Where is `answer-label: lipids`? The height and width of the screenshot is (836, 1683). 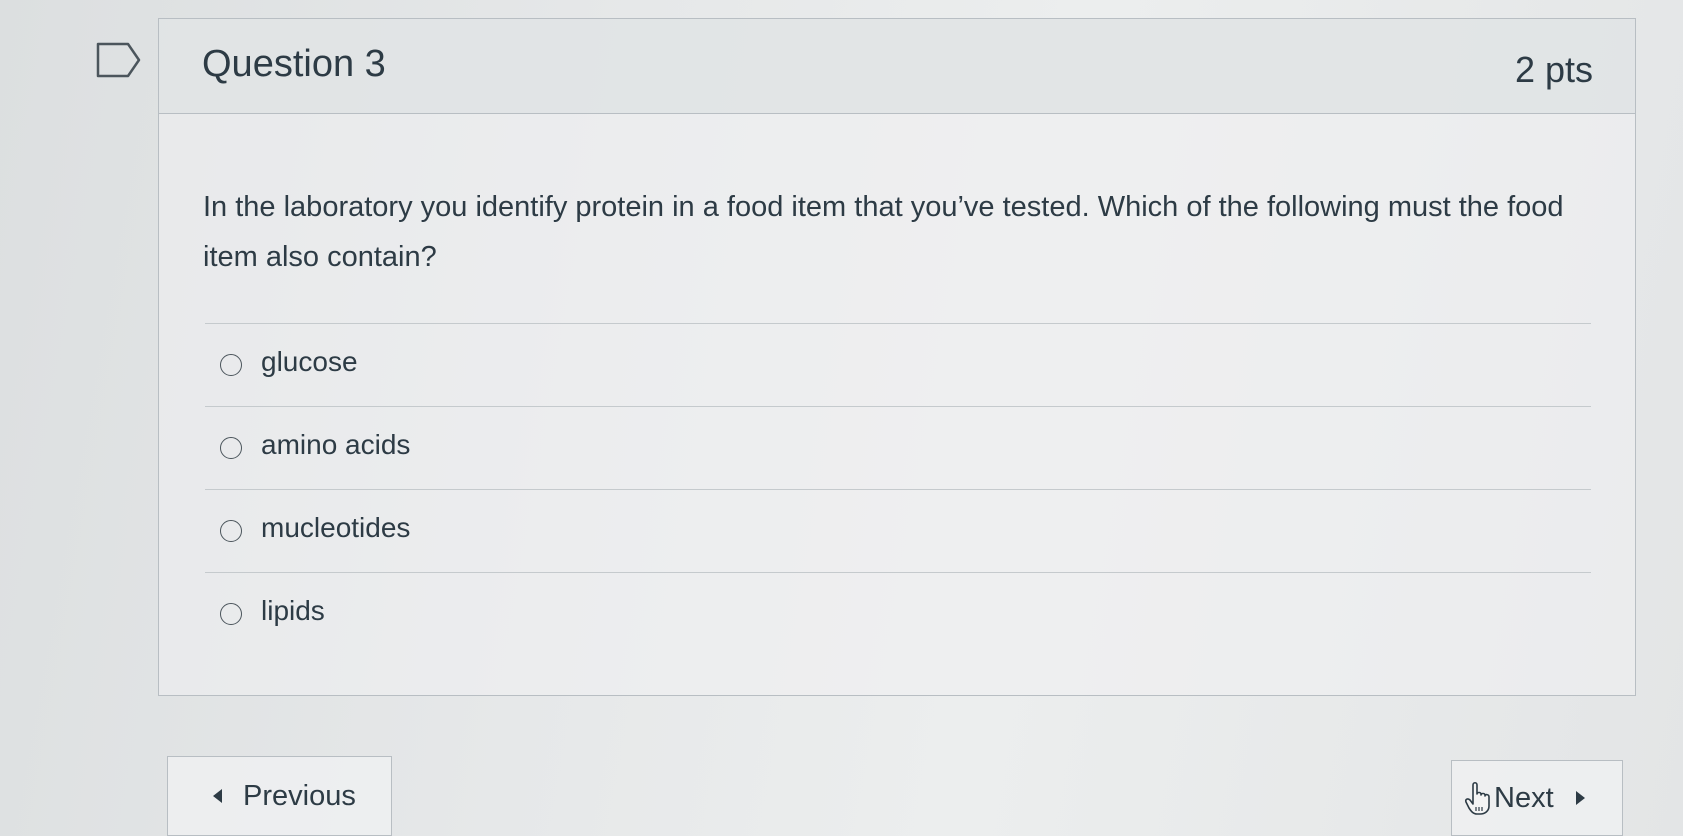
answer-label: lipids is located at coordinates (293, 611).